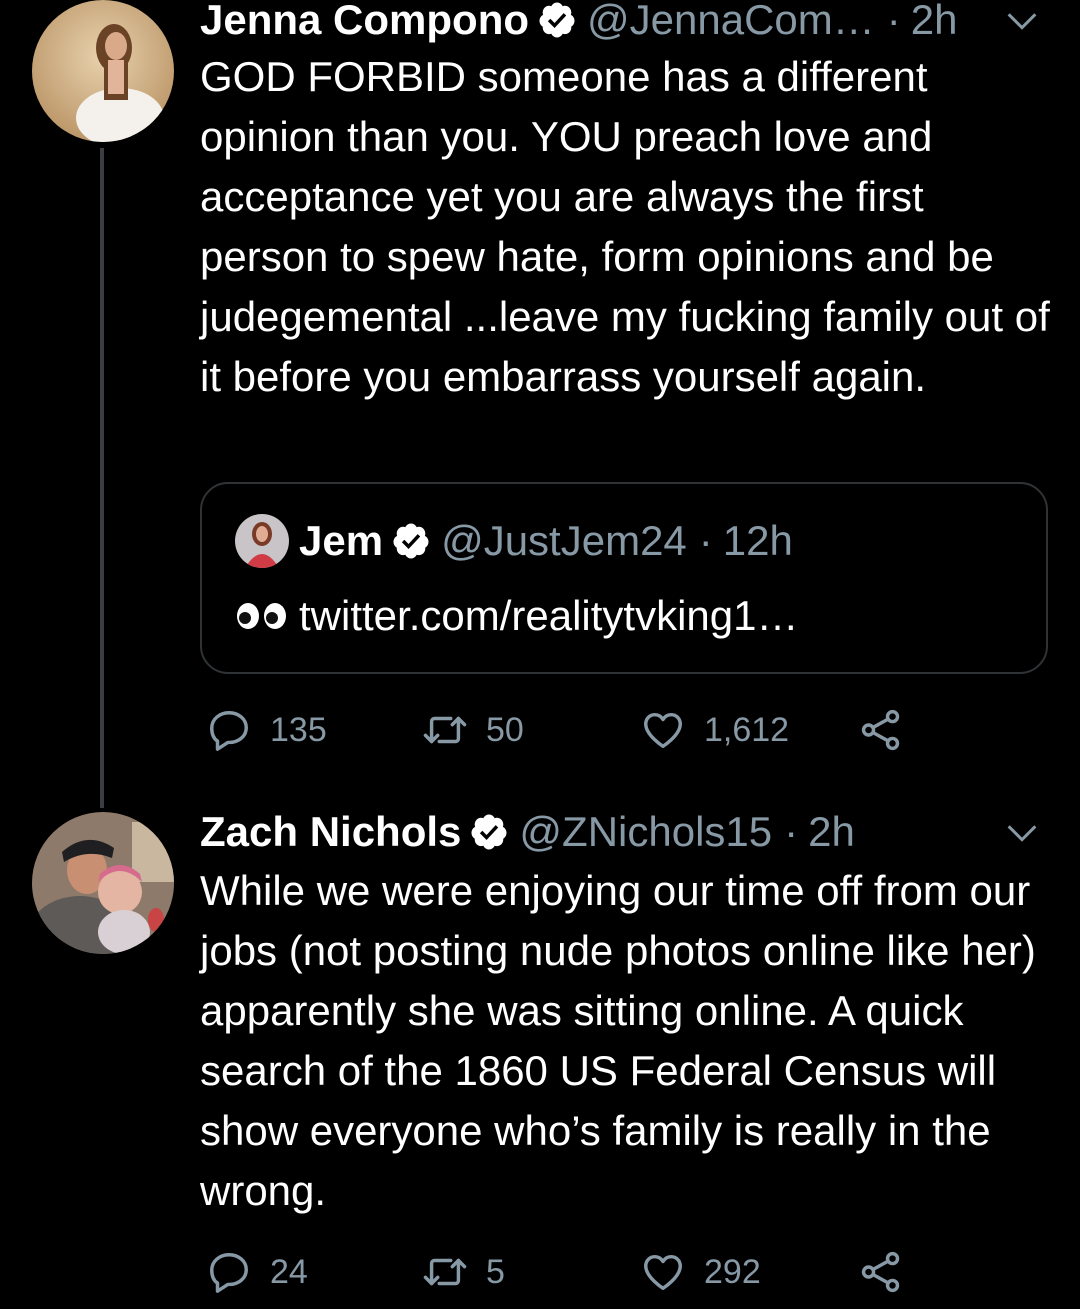 This screenshot has height=1309, width=1080. Describe the element at coordinates (758, 541) in the screenshot. I see `quoted-timestamp: 12h` at that location.